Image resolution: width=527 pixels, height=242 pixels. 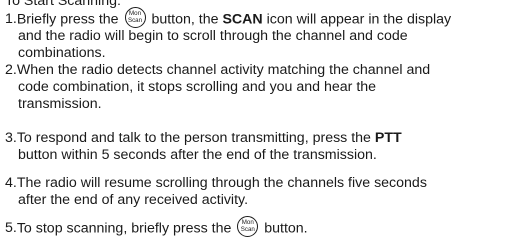 What do you see at coordinates (69, 19) in the screenshot?
I see `step-text: Briefly press the` at bounding box center [69, 19].